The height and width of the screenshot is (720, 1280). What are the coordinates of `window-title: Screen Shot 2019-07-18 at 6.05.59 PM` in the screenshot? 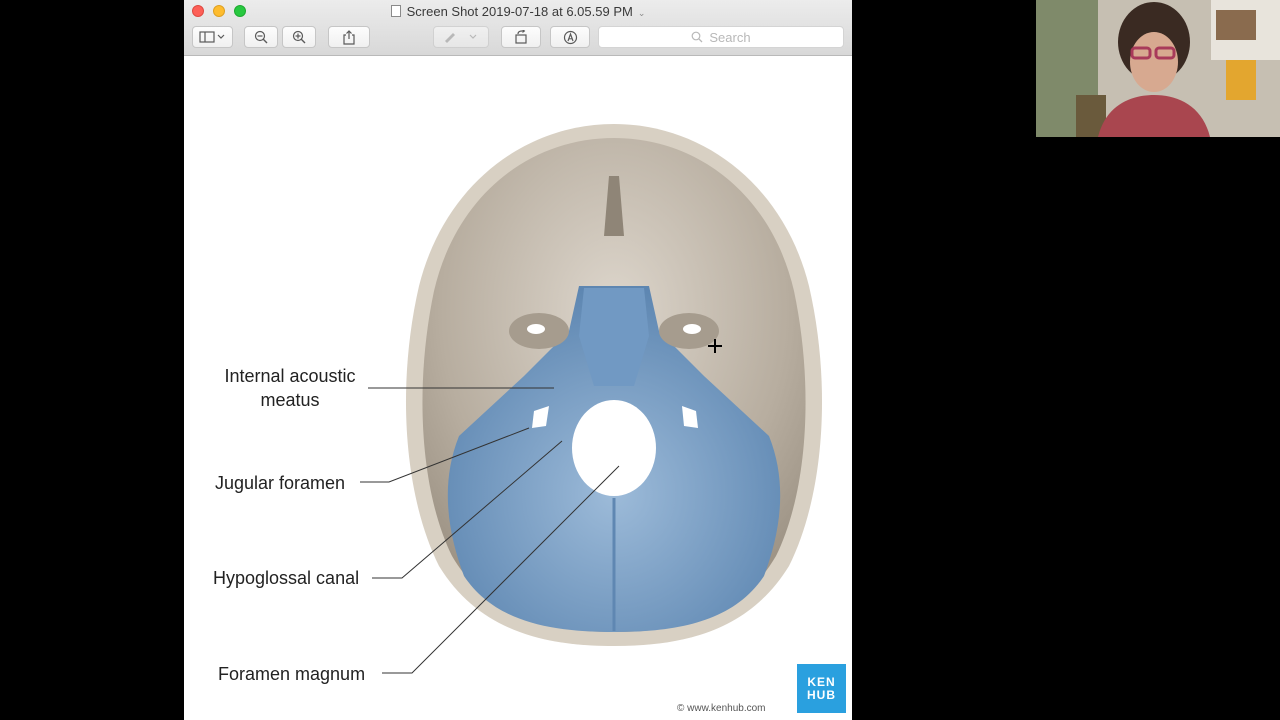 It's located at (519, 11).